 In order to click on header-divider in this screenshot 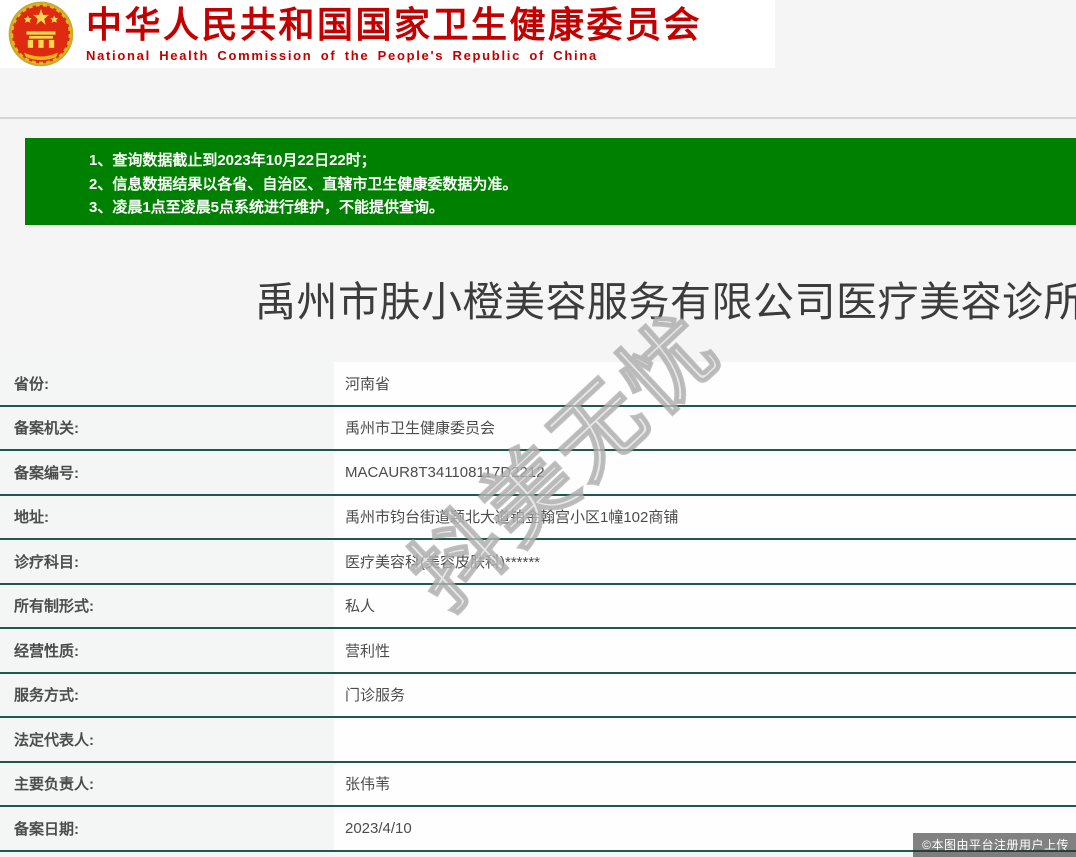, I will do `click(538, 118)`.